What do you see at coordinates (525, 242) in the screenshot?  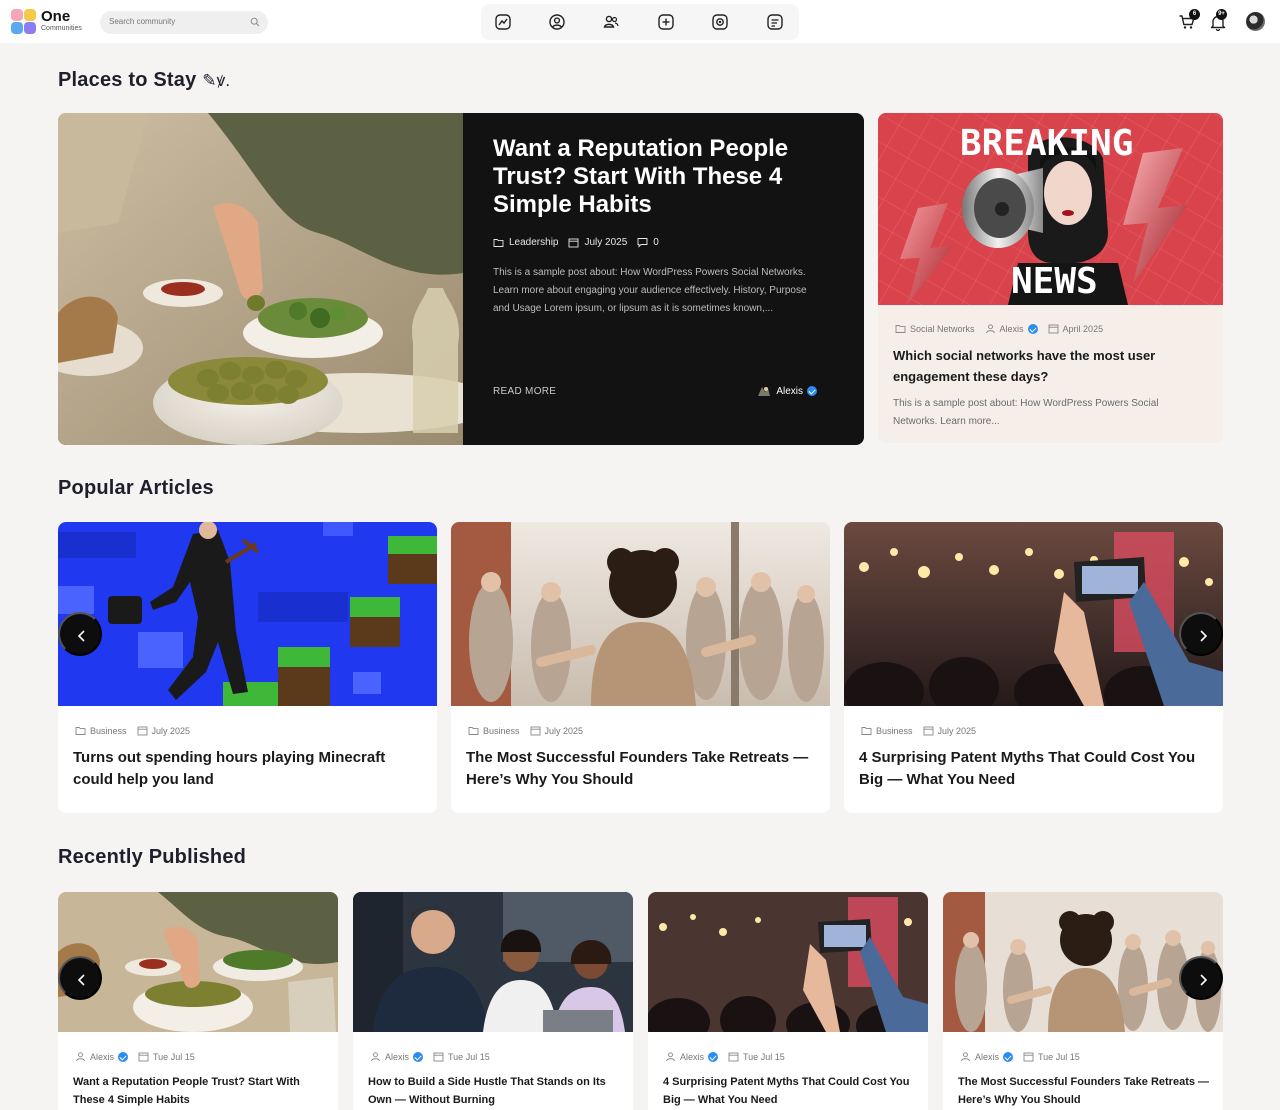 I see `hero-category: Leadership` at bounding box center [525, 242].